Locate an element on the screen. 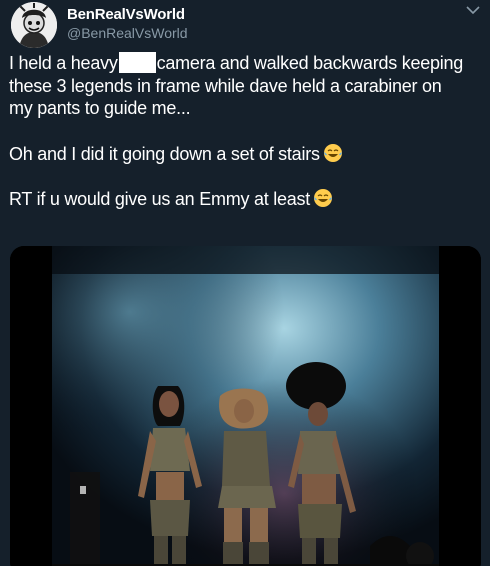 Image resolution: width=490 pixels, height=566 pixels. redaction-box is located at coordinates (137, 62).